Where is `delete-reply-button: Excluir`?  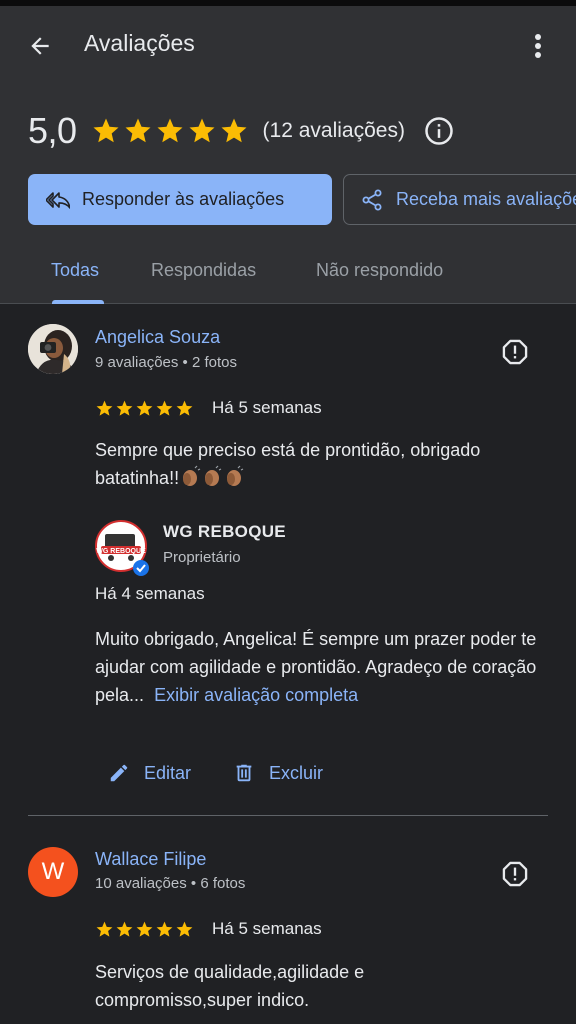
delete-reply-button: Excluir is located at coordinates (278, 773).